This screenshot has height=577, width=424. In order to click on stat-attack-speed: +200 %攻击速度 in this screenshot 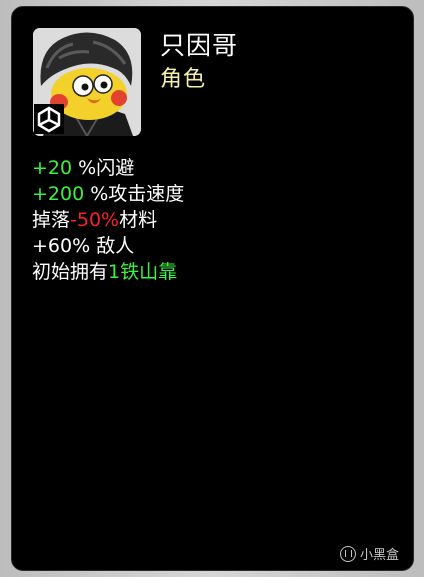, I will do `click(212, 194)`.